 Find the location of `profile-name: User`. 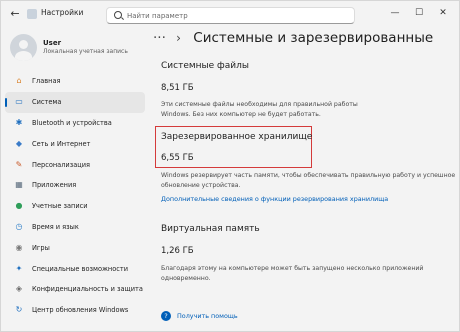

profile-name: User is located at coordinates (52, 43).